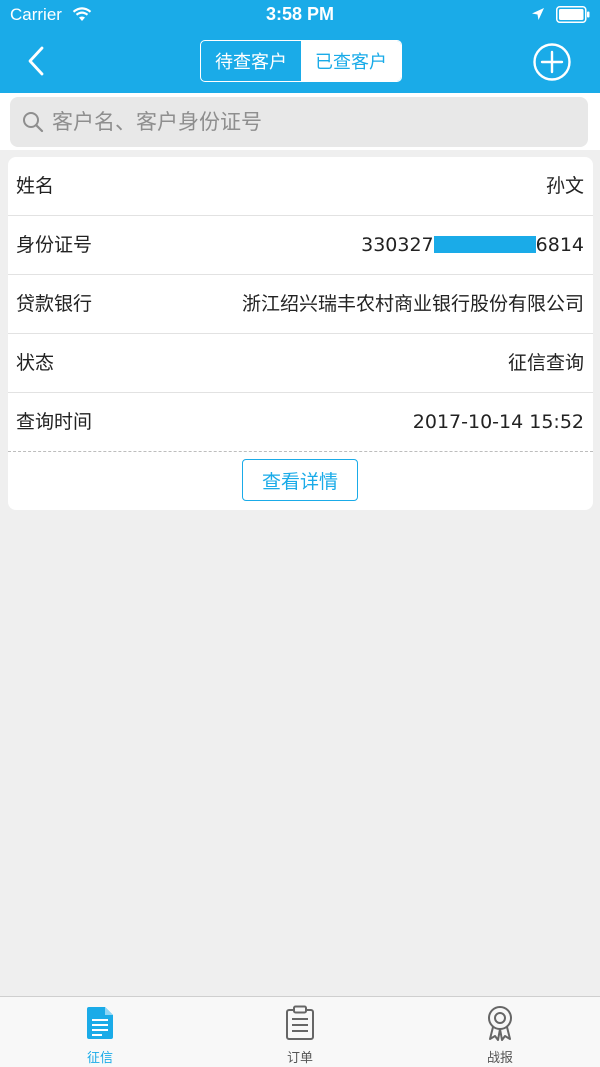  I want to click on search-input, so click(312, 122).